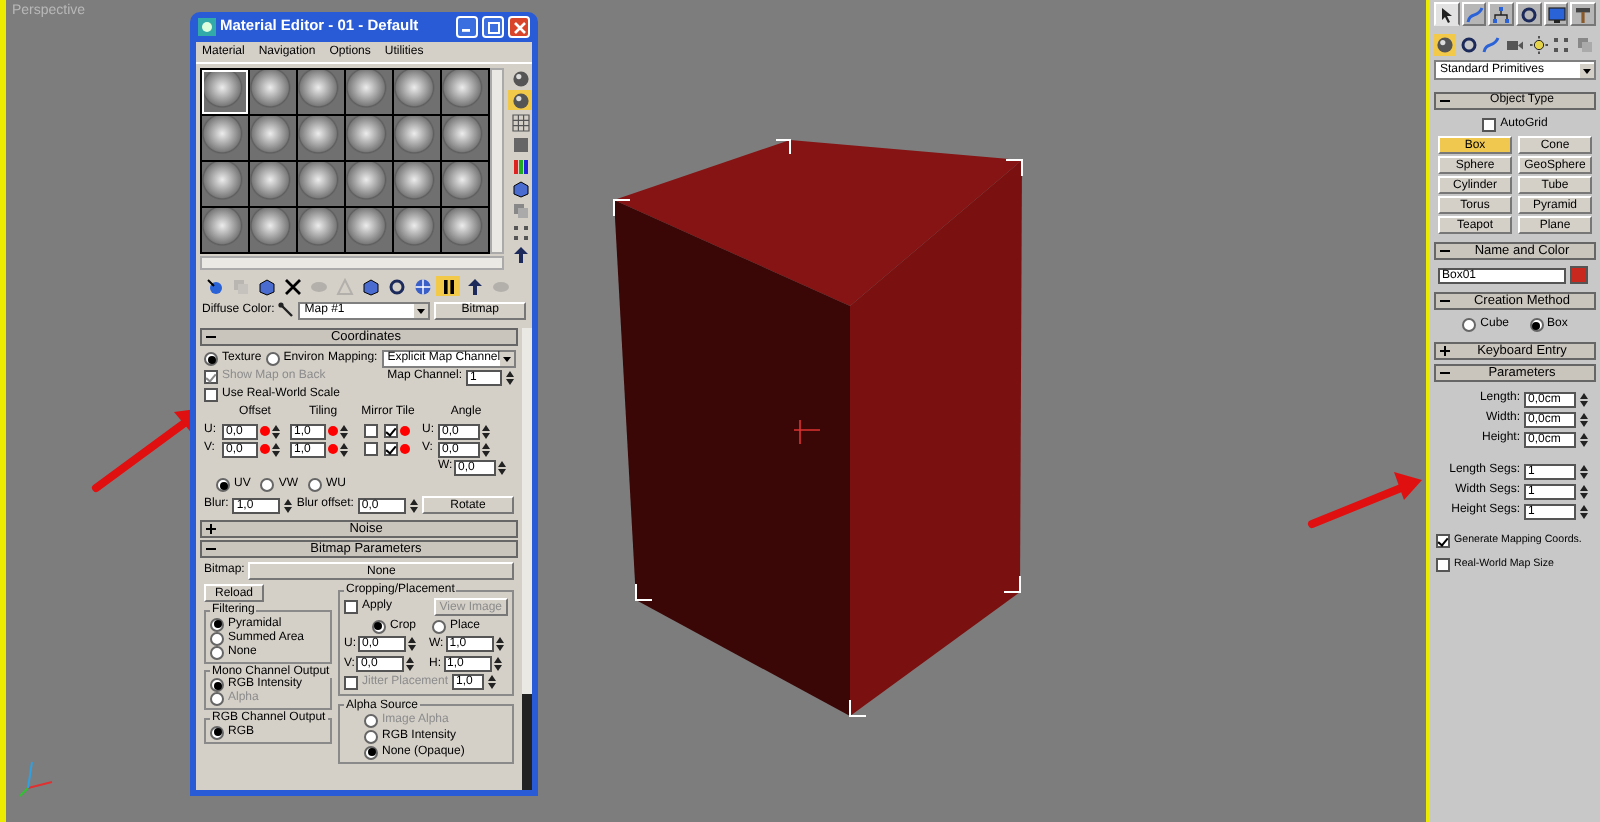 This screenshot has width=1600, height=822. What do you see at coordinates (448, 286) in the screenshot?
I see `pause-icon` at bounding box center [448, 286].